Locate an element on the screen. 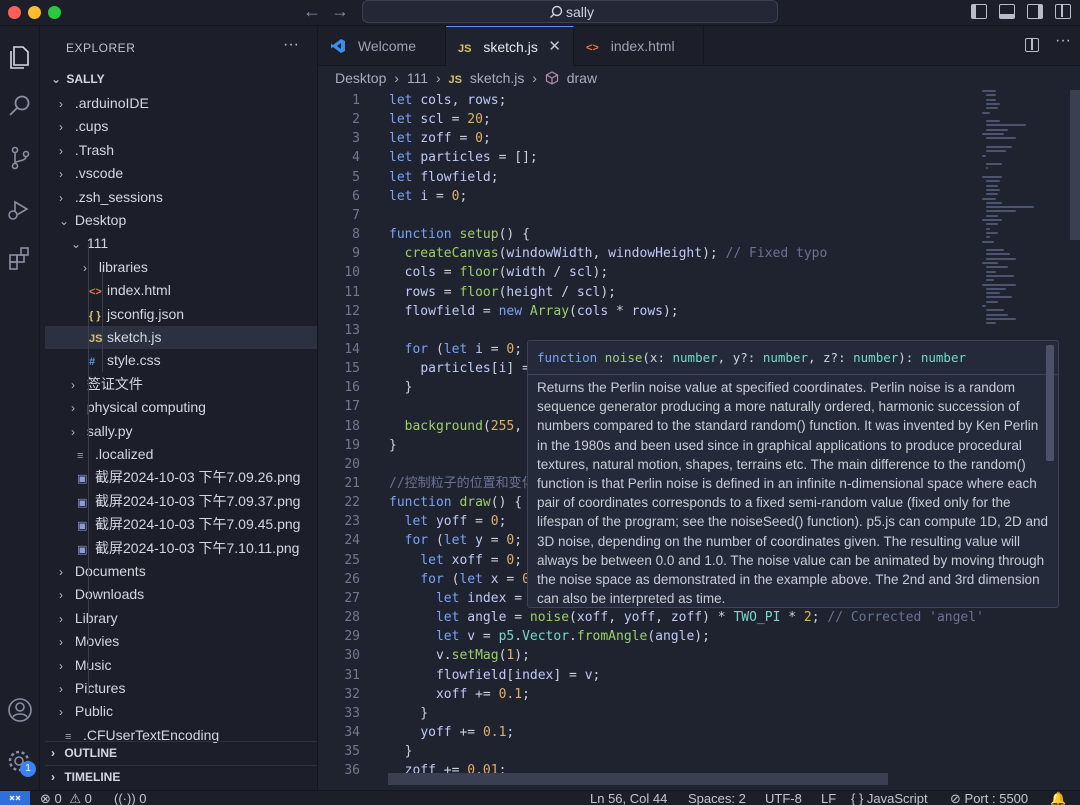  json-file-icon: { } is located at coordinates (95, 315).